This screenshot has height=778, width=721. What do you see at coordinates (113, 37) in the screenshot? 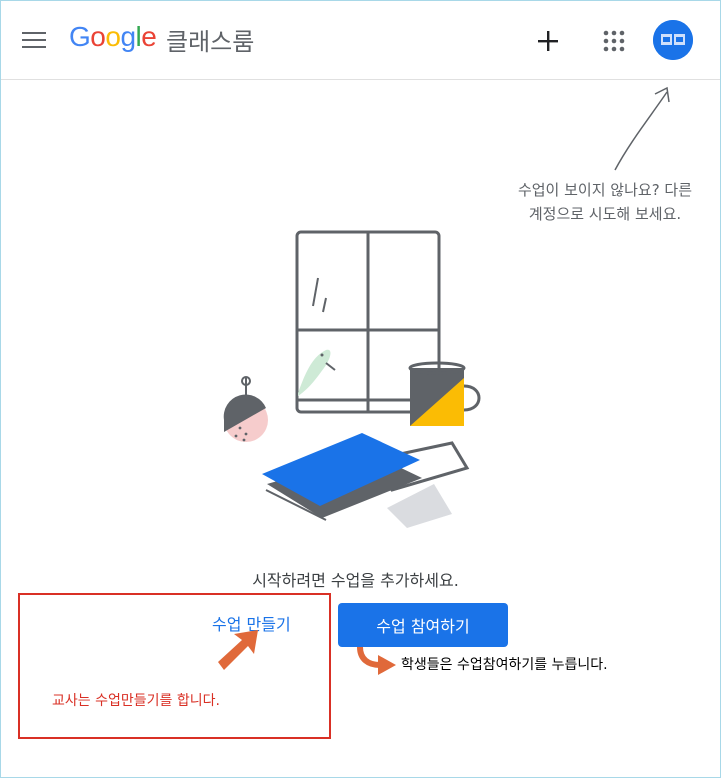
I see `google-logo: Google` at bounding box center [113, 37].